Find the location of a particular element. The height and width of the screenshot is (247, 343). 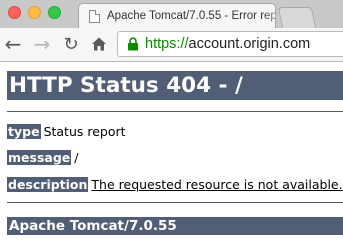

window-minimize-button is located at coordinates (34, 12).